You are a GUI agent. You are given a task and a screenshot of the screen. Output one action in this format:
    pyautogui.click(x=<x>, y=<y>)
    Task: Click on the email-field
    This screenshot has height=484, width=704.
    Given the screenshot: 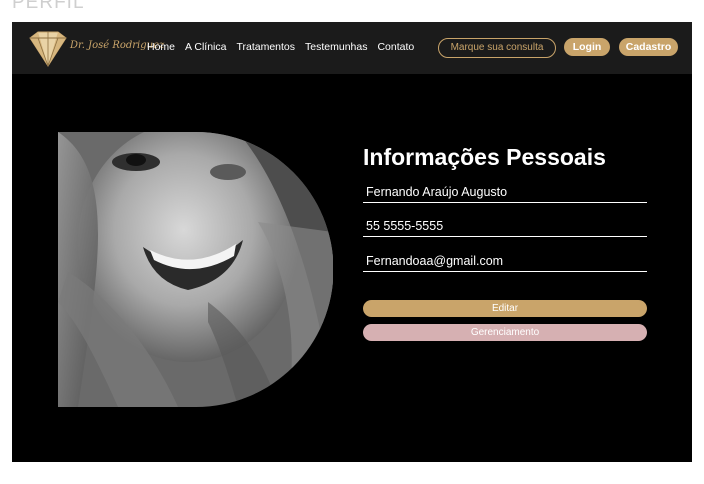 What is the action you would take?
    pyautogui.click(x=505, y=261)
    